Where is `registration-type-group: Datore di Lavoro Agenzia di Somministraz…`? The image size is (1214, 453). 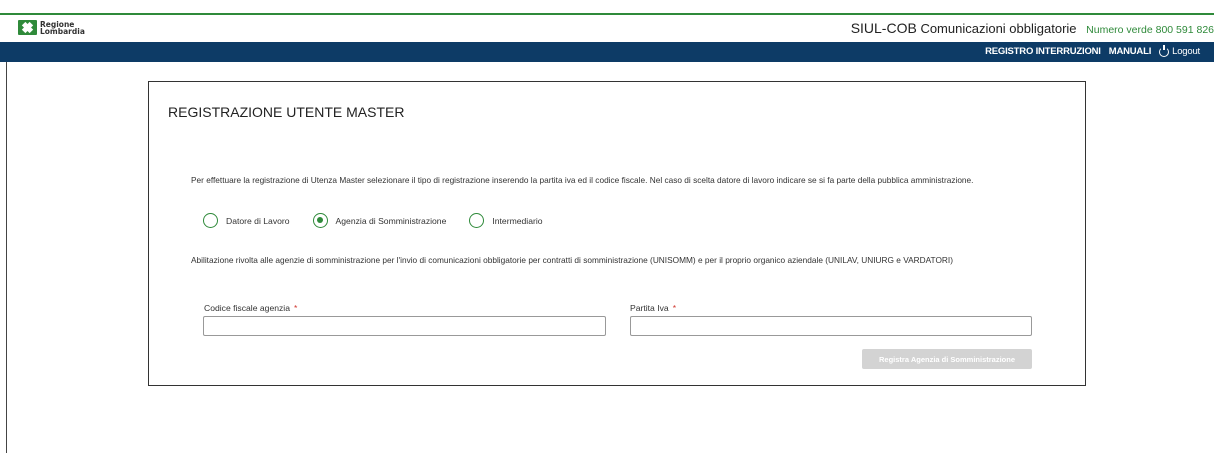
registration-type-group: Datore di Lavoro Agenzia di Somministraz… is located at coordinates (373, 220).